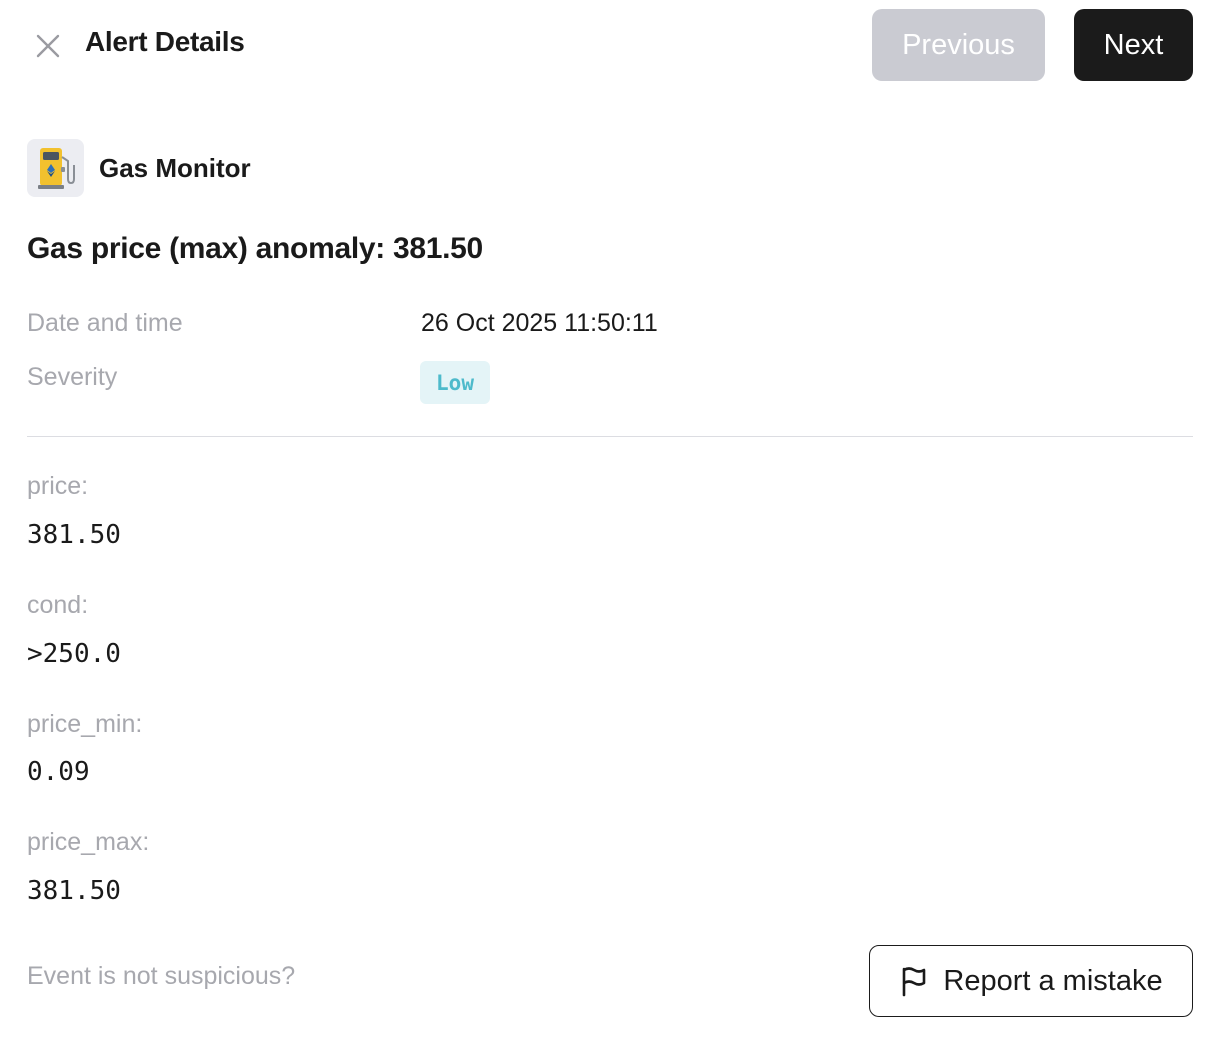 This screenshot has height=1040, width=1220. I want to click on date-value: 26 Oct 2025 11:50:11, so click(539, 323).